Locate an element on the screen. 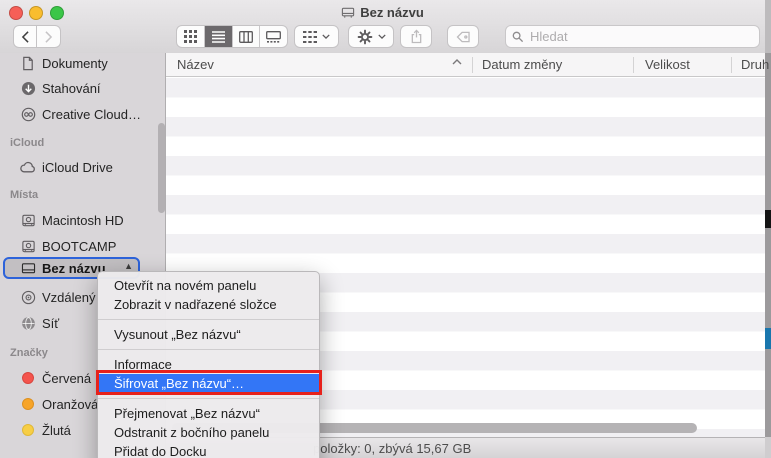 The width and height of the screenshot is (771, 458). forward-button is located at coordinates (49, 36).